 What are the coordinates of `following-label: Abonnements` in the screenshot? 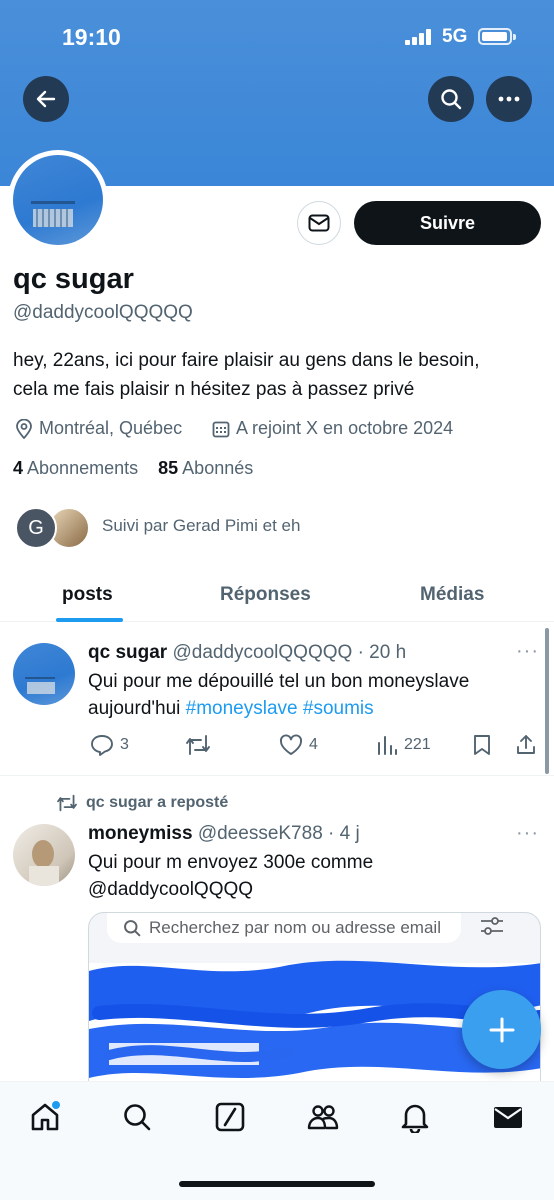 It's located at (83, 468).